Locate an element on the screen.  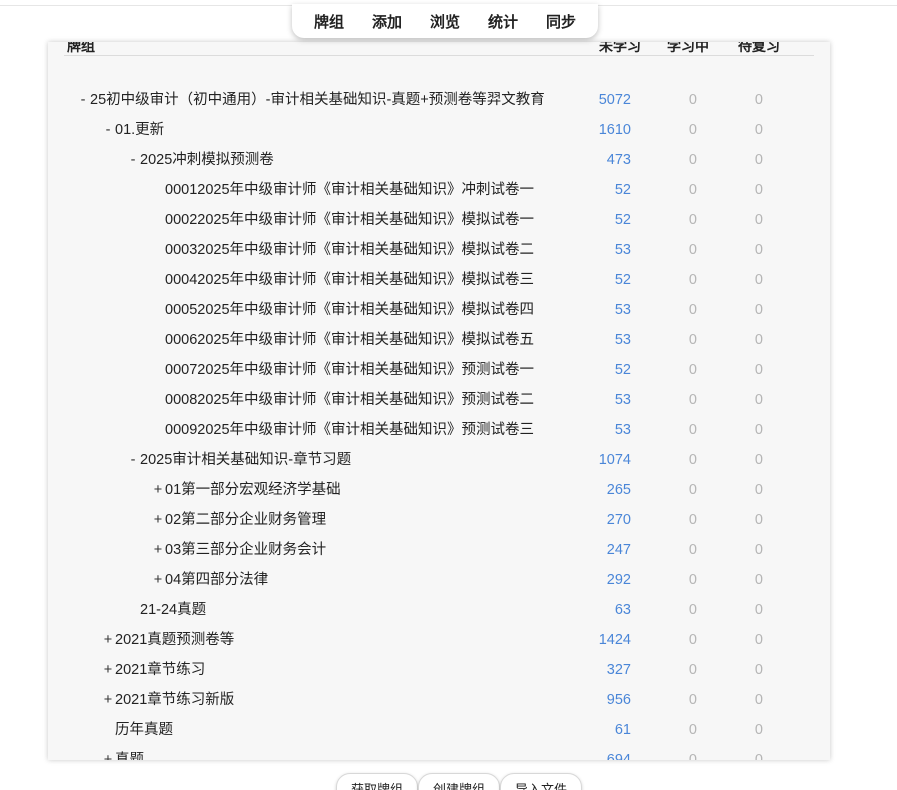
new-count: 956 is located at coordinates (618, 700).